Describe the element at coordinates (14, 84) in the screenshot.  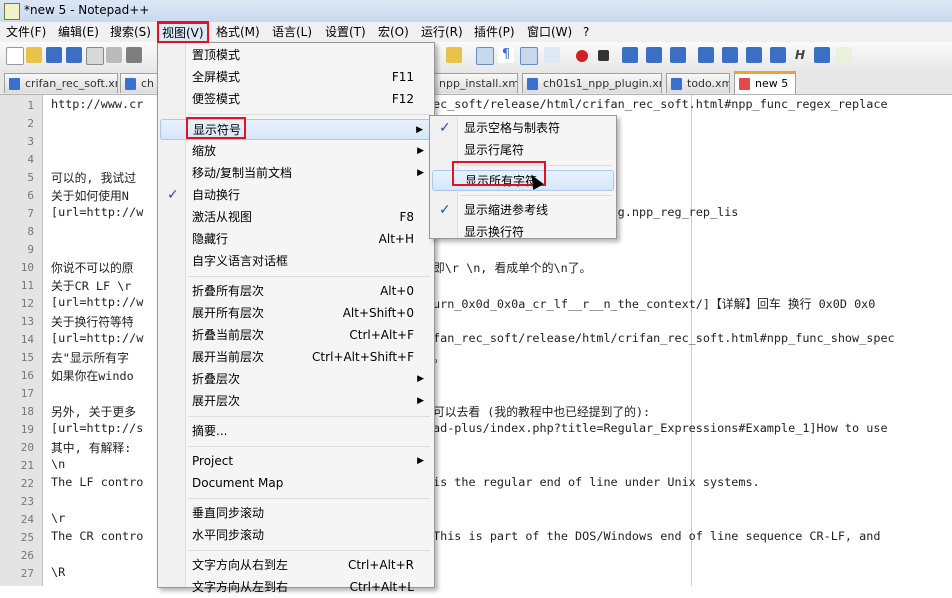
I see `file-icon` at that location.